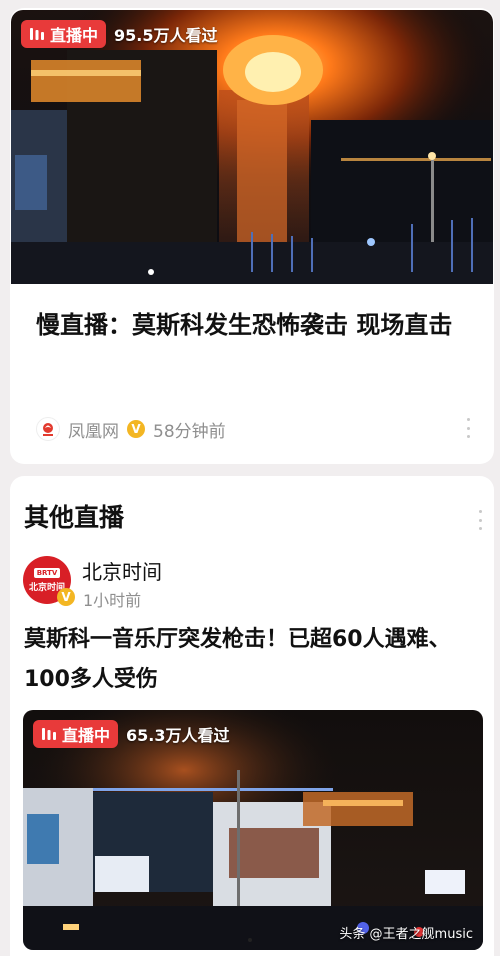  What do you see at coordinates (256, 325) in the screenshot?
I see `featured-title: 慢直播：莫斯科发生恐怖袭击 现场直击` at bounding box center [256, 325].